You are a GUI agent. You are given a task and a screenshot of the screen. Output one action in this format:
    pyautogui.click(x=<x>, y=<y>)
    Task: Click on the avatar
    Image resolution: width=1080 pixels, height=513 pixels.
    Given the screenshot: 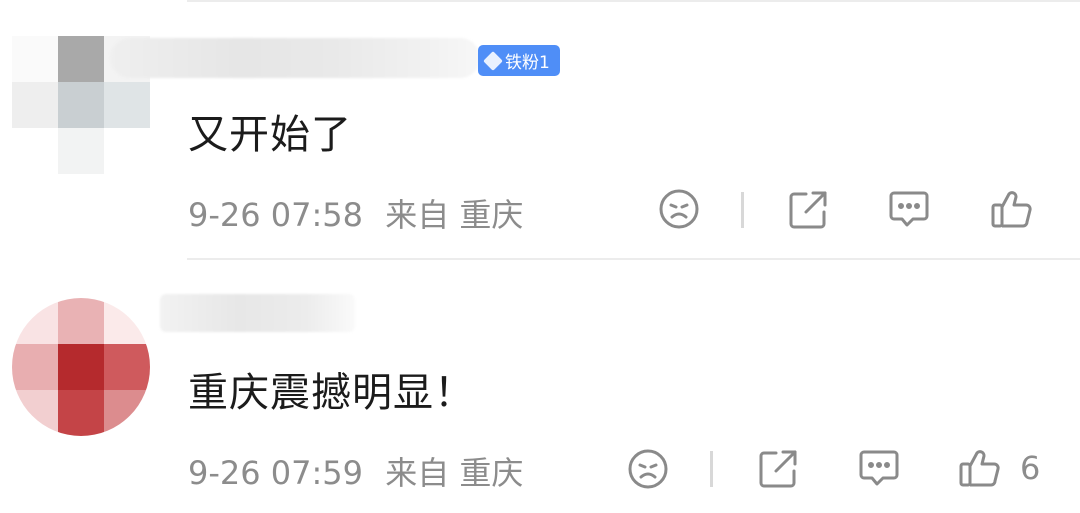 What is the action you would take?
    pyautogui.click(x=81, y=367)
    